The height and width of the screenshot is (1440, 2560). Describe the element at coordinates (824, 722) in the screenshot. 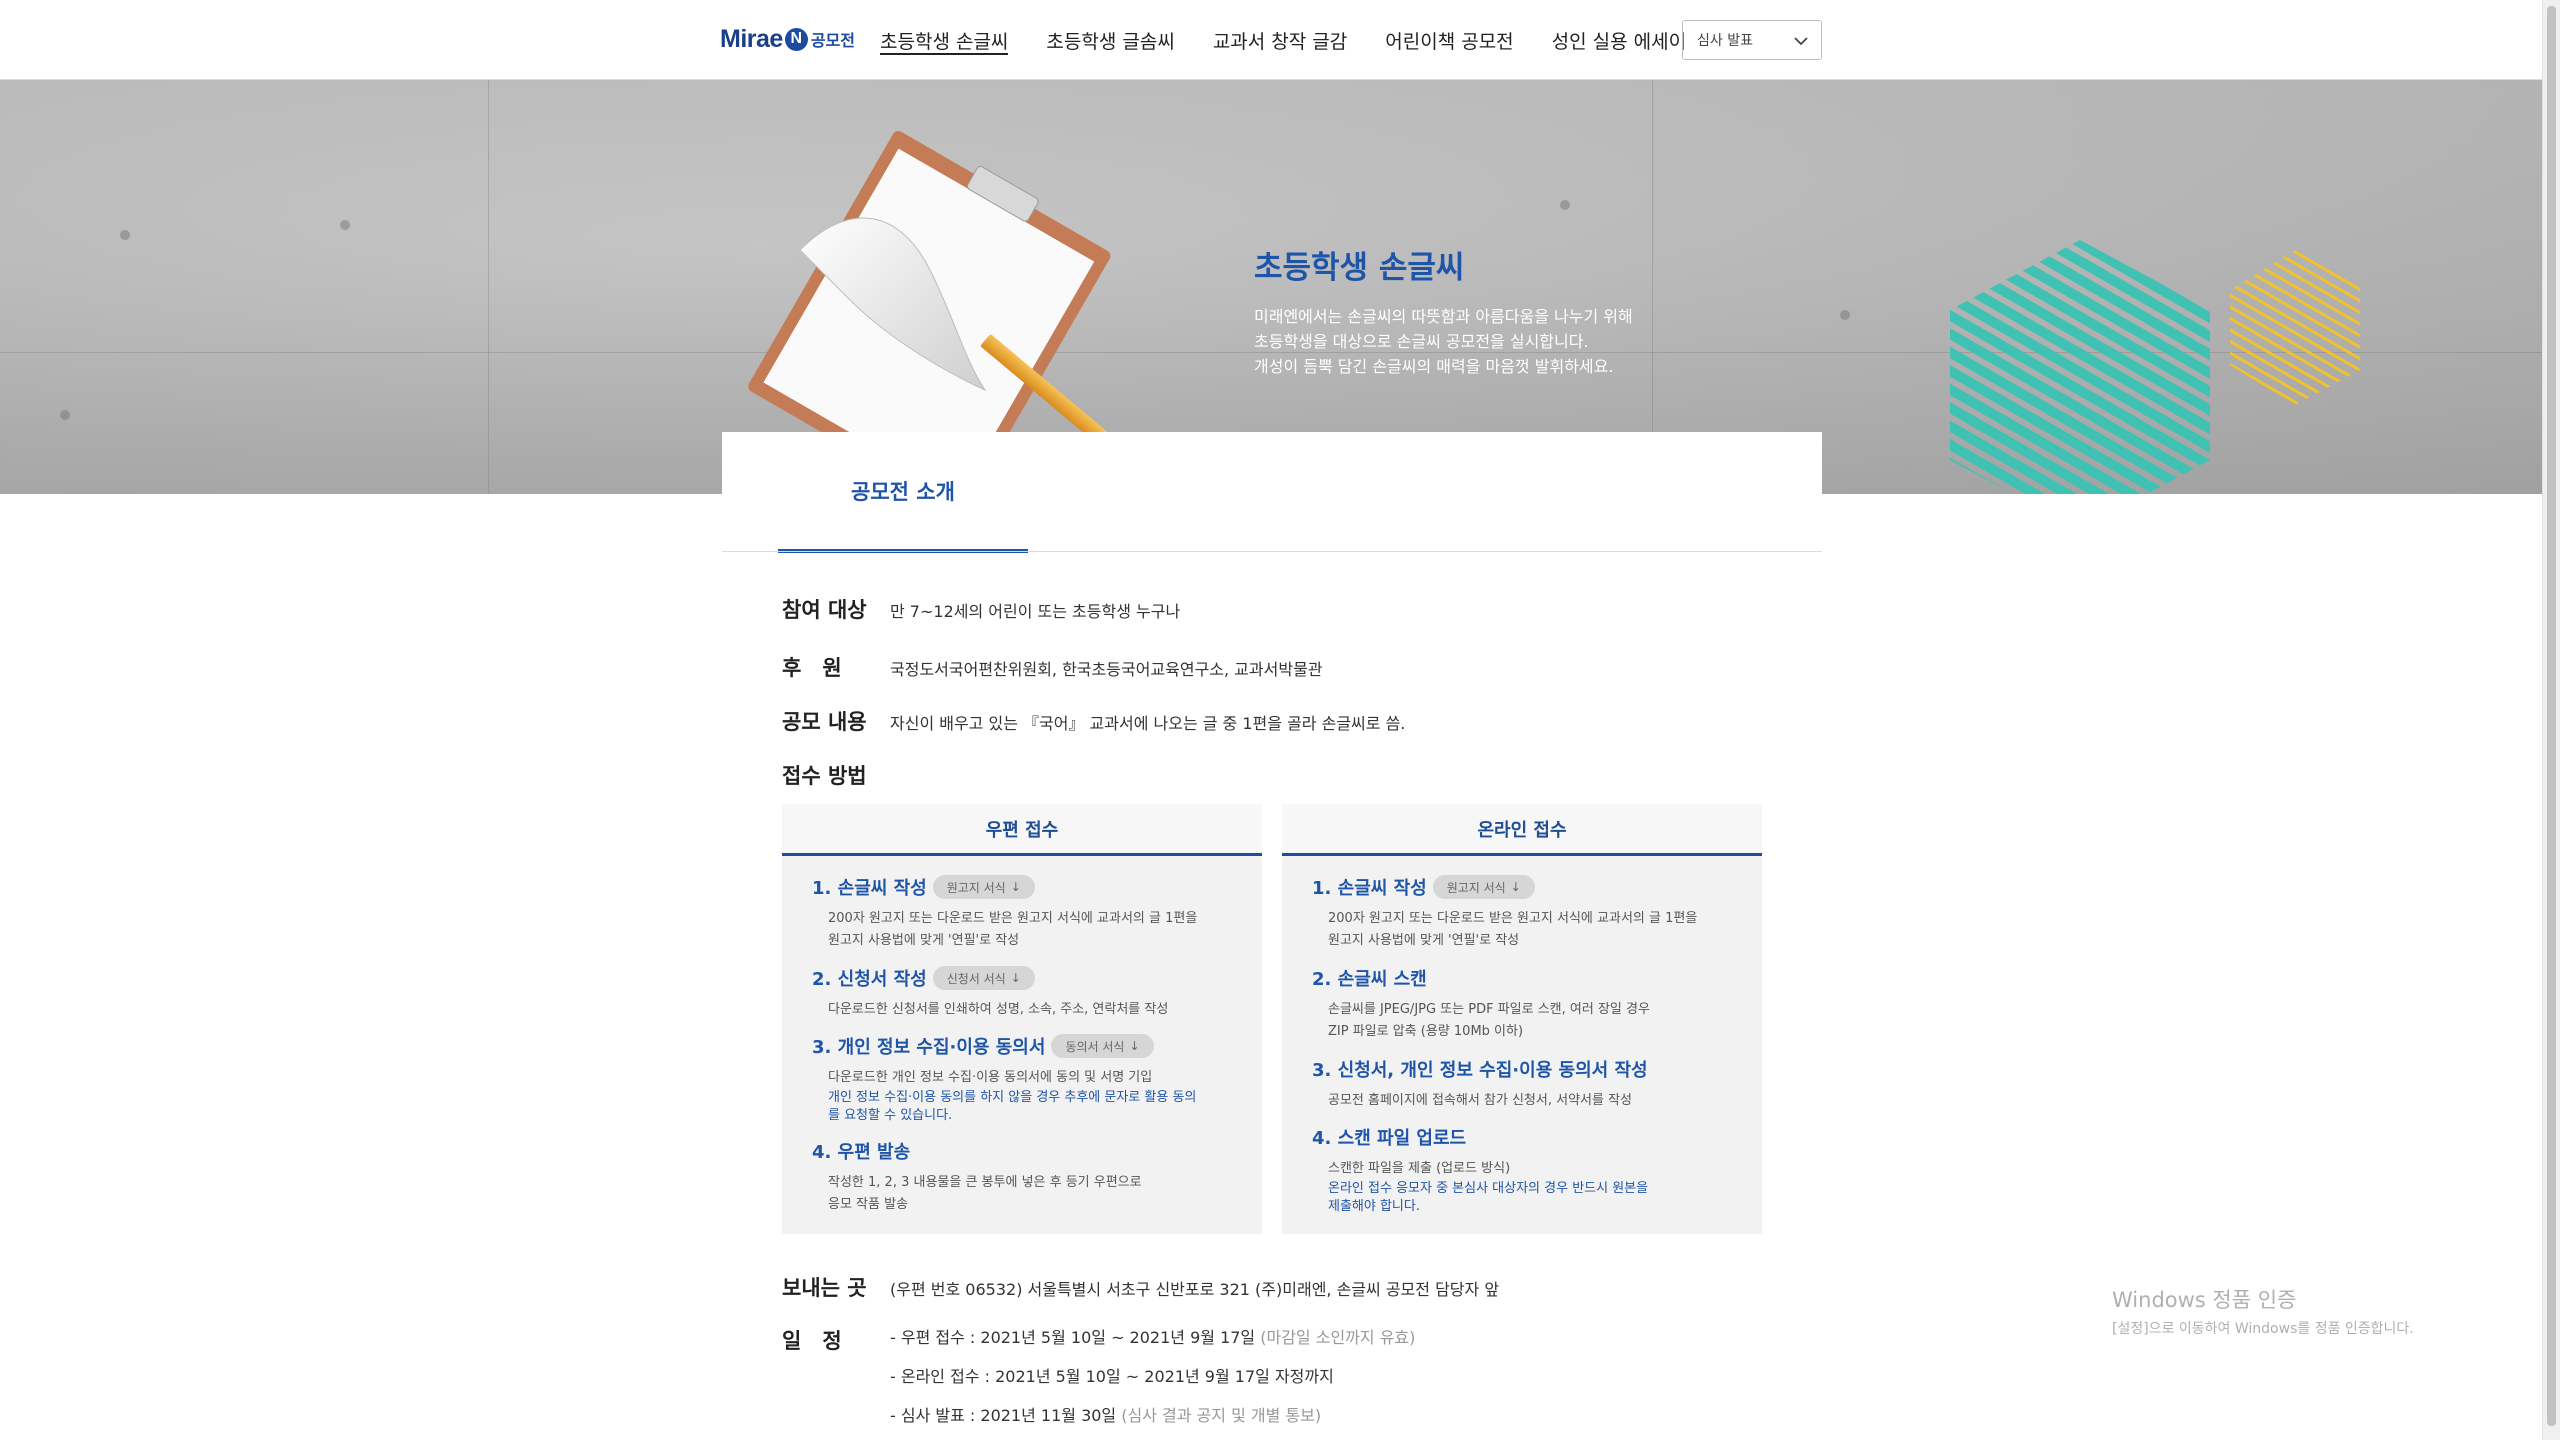

I see `content-label: 공모 내용` at that location.